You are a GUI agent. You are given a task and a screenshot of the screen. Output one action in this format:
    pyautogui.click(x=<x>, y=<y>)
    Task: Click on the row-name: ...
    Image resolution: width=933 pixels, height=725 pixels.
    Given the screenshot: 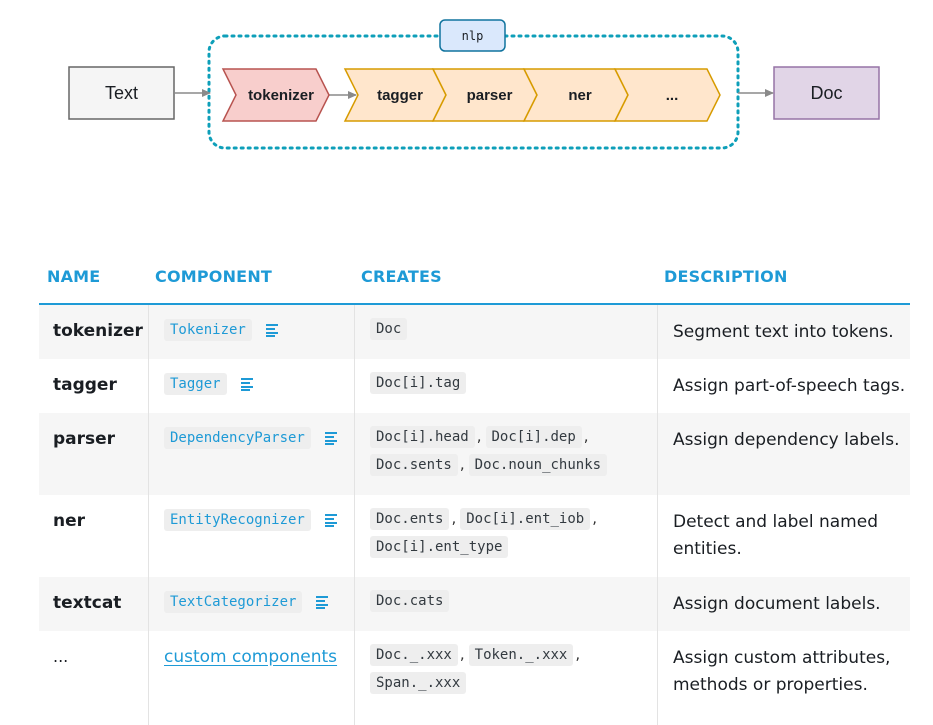 What is the action you would take?
    pyautogui.click(x=61, y=656)
    